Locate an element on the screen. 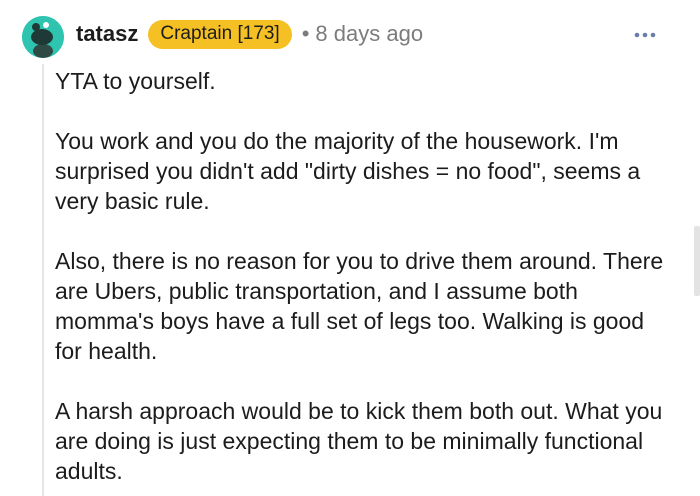 This screenshot has height=496, width=700. comment-paragraph: YTA to yourself. is located at coordinates (135, 81).